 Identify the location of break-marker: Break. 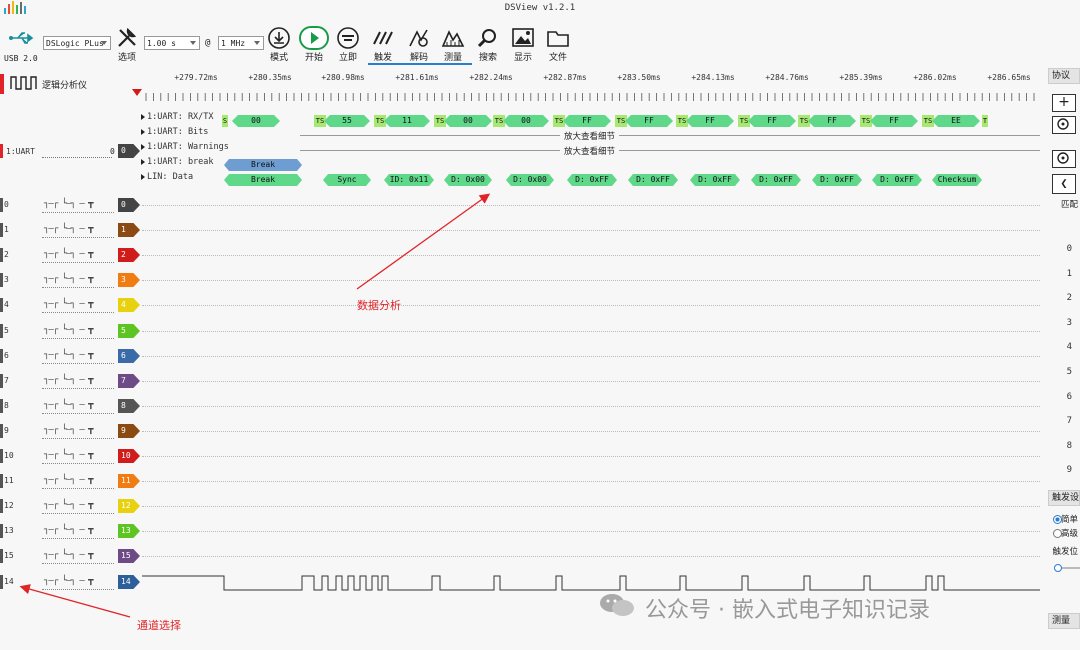
(263, 165).